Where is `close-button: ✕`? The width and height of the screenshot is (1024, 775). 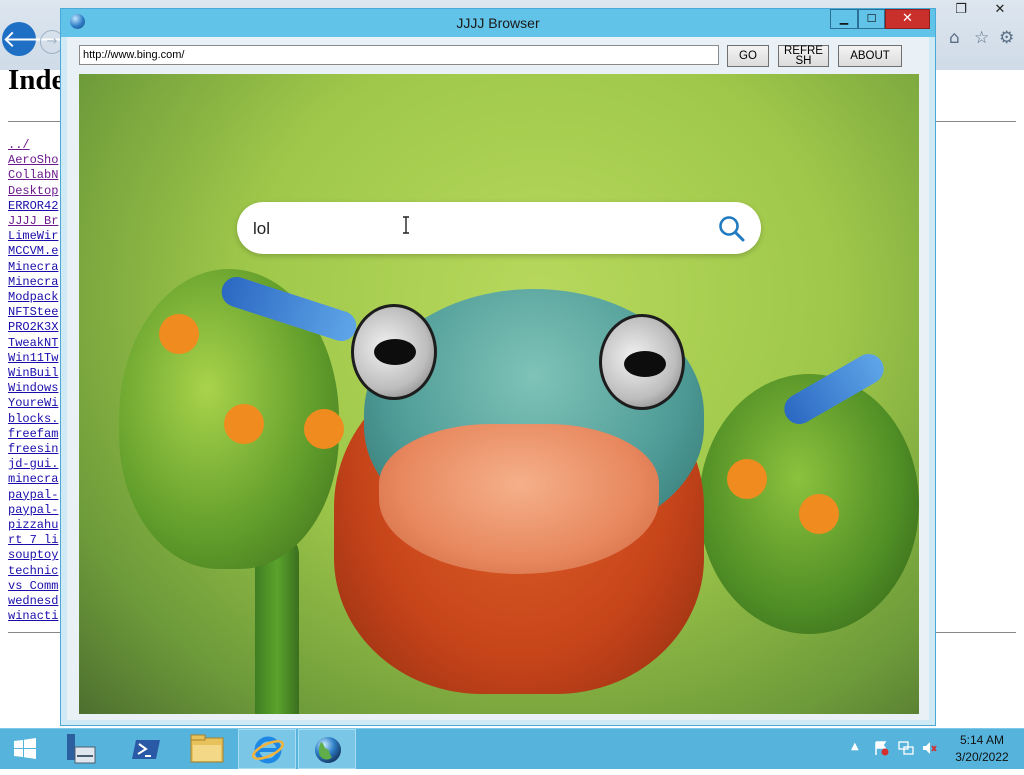
close-button: ✕ is located at coordinates (907, 19).